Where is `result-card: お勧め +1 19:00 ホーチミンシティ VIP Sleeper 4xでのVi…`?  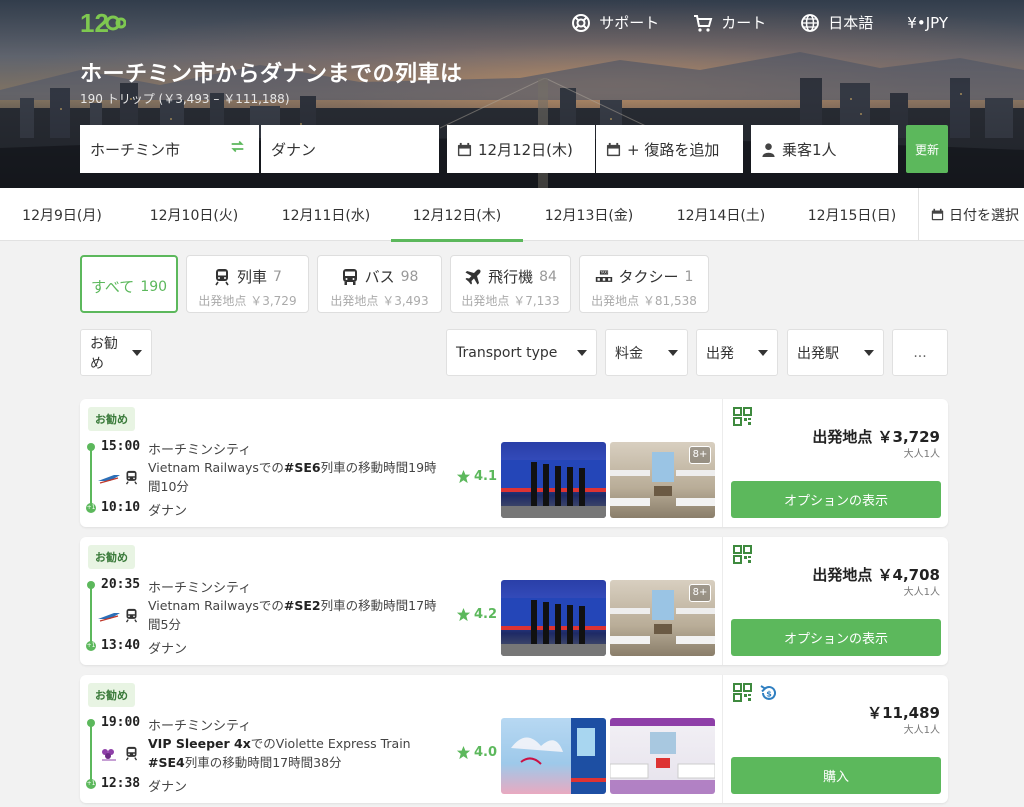 result-card: お勧め +1 19:00 ホーチミンシティ VIP Sleeper 4xでのVi… is located at coordinates (514, 739).